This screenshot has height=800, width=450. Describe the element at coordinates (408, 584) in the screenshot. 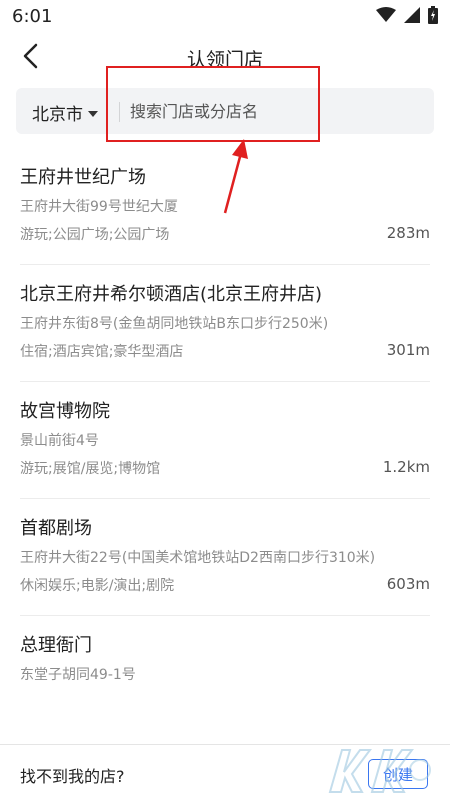

I see `store-distance: 603m` at that location.